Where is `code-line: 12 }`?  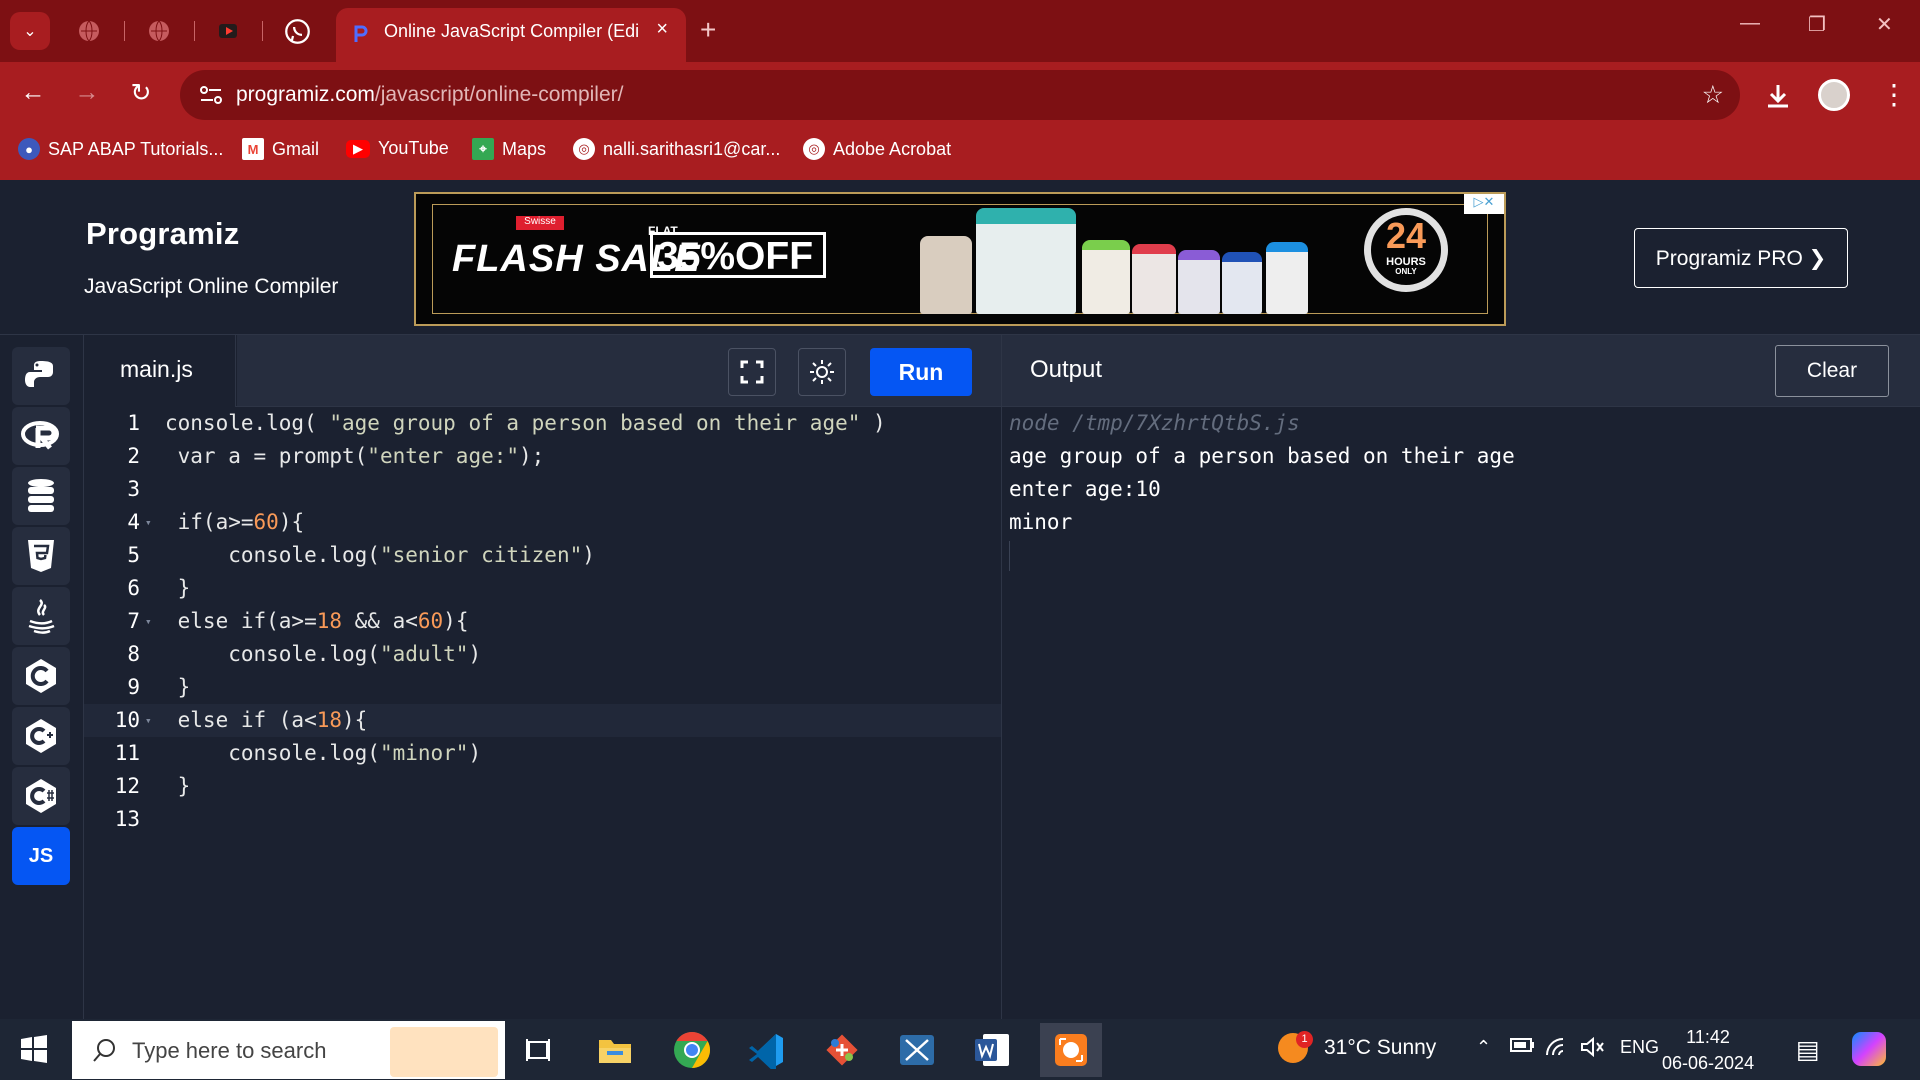 code-line: 12 } is located at coordinates (542, 786).